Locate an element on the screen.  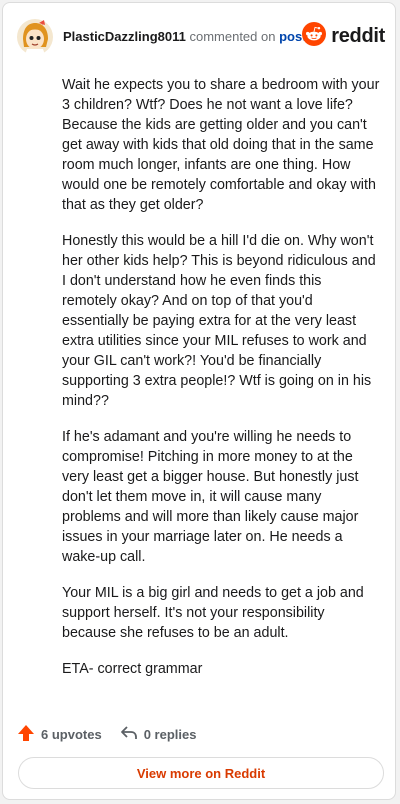
user-avatar-icon is located at coordinates (35, 37).